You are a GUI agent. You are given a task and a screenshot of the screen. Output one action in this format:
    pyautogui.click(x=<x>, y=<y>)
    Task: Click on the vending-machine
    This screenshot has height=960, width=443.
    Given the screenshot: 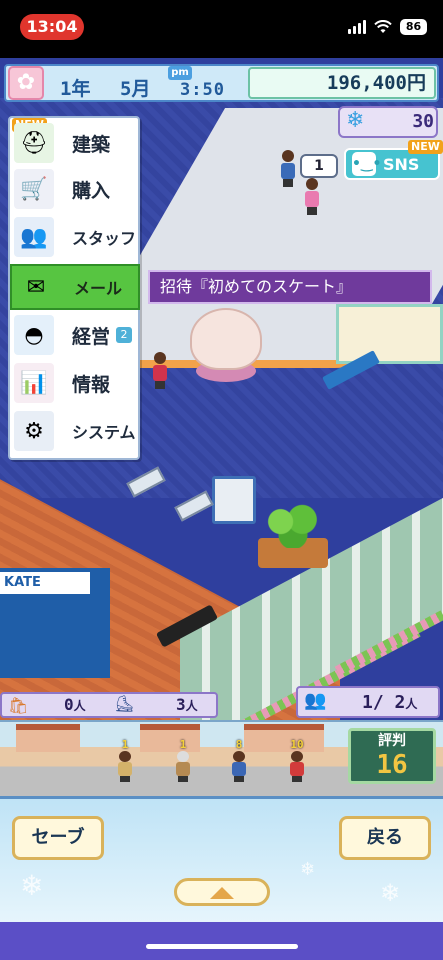 What is the action you would take?
    pyautogui.click(x=234, y=500)
    